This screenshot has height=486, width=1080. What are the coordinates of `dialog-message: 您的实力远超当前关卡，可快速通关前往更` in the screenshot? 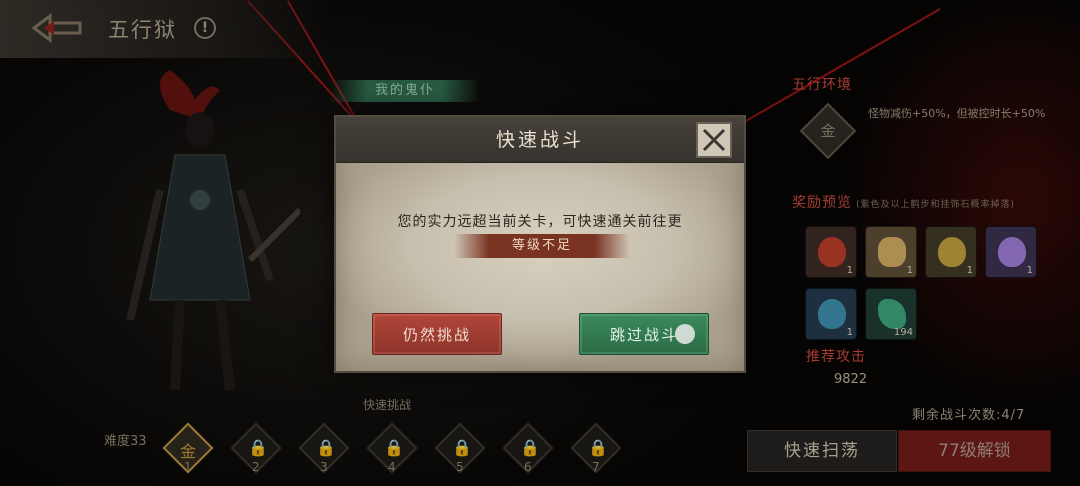 It's located at (540, 222).